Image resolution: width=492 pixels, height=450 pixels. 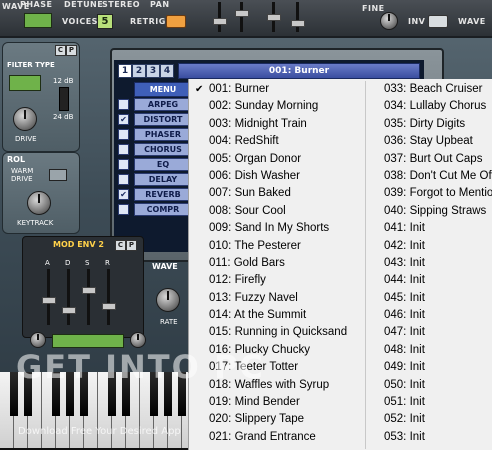 What do you see at coordinates (168, 300) in the screenshot?
I see `rate-knob` at bounding box center [168, 300].